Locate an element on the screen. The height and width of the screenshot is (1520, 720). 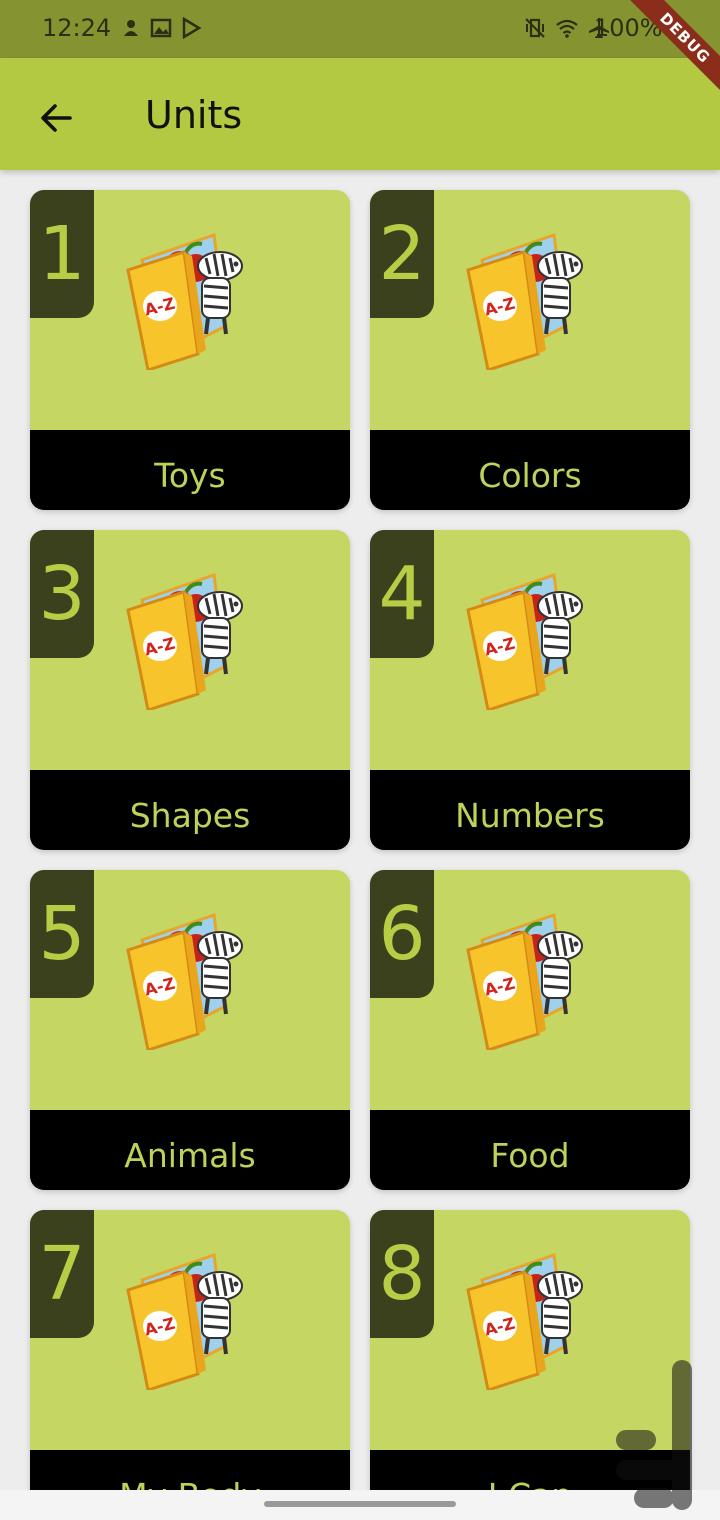
unit-number: 8 is located at coordinates (402, 1274).